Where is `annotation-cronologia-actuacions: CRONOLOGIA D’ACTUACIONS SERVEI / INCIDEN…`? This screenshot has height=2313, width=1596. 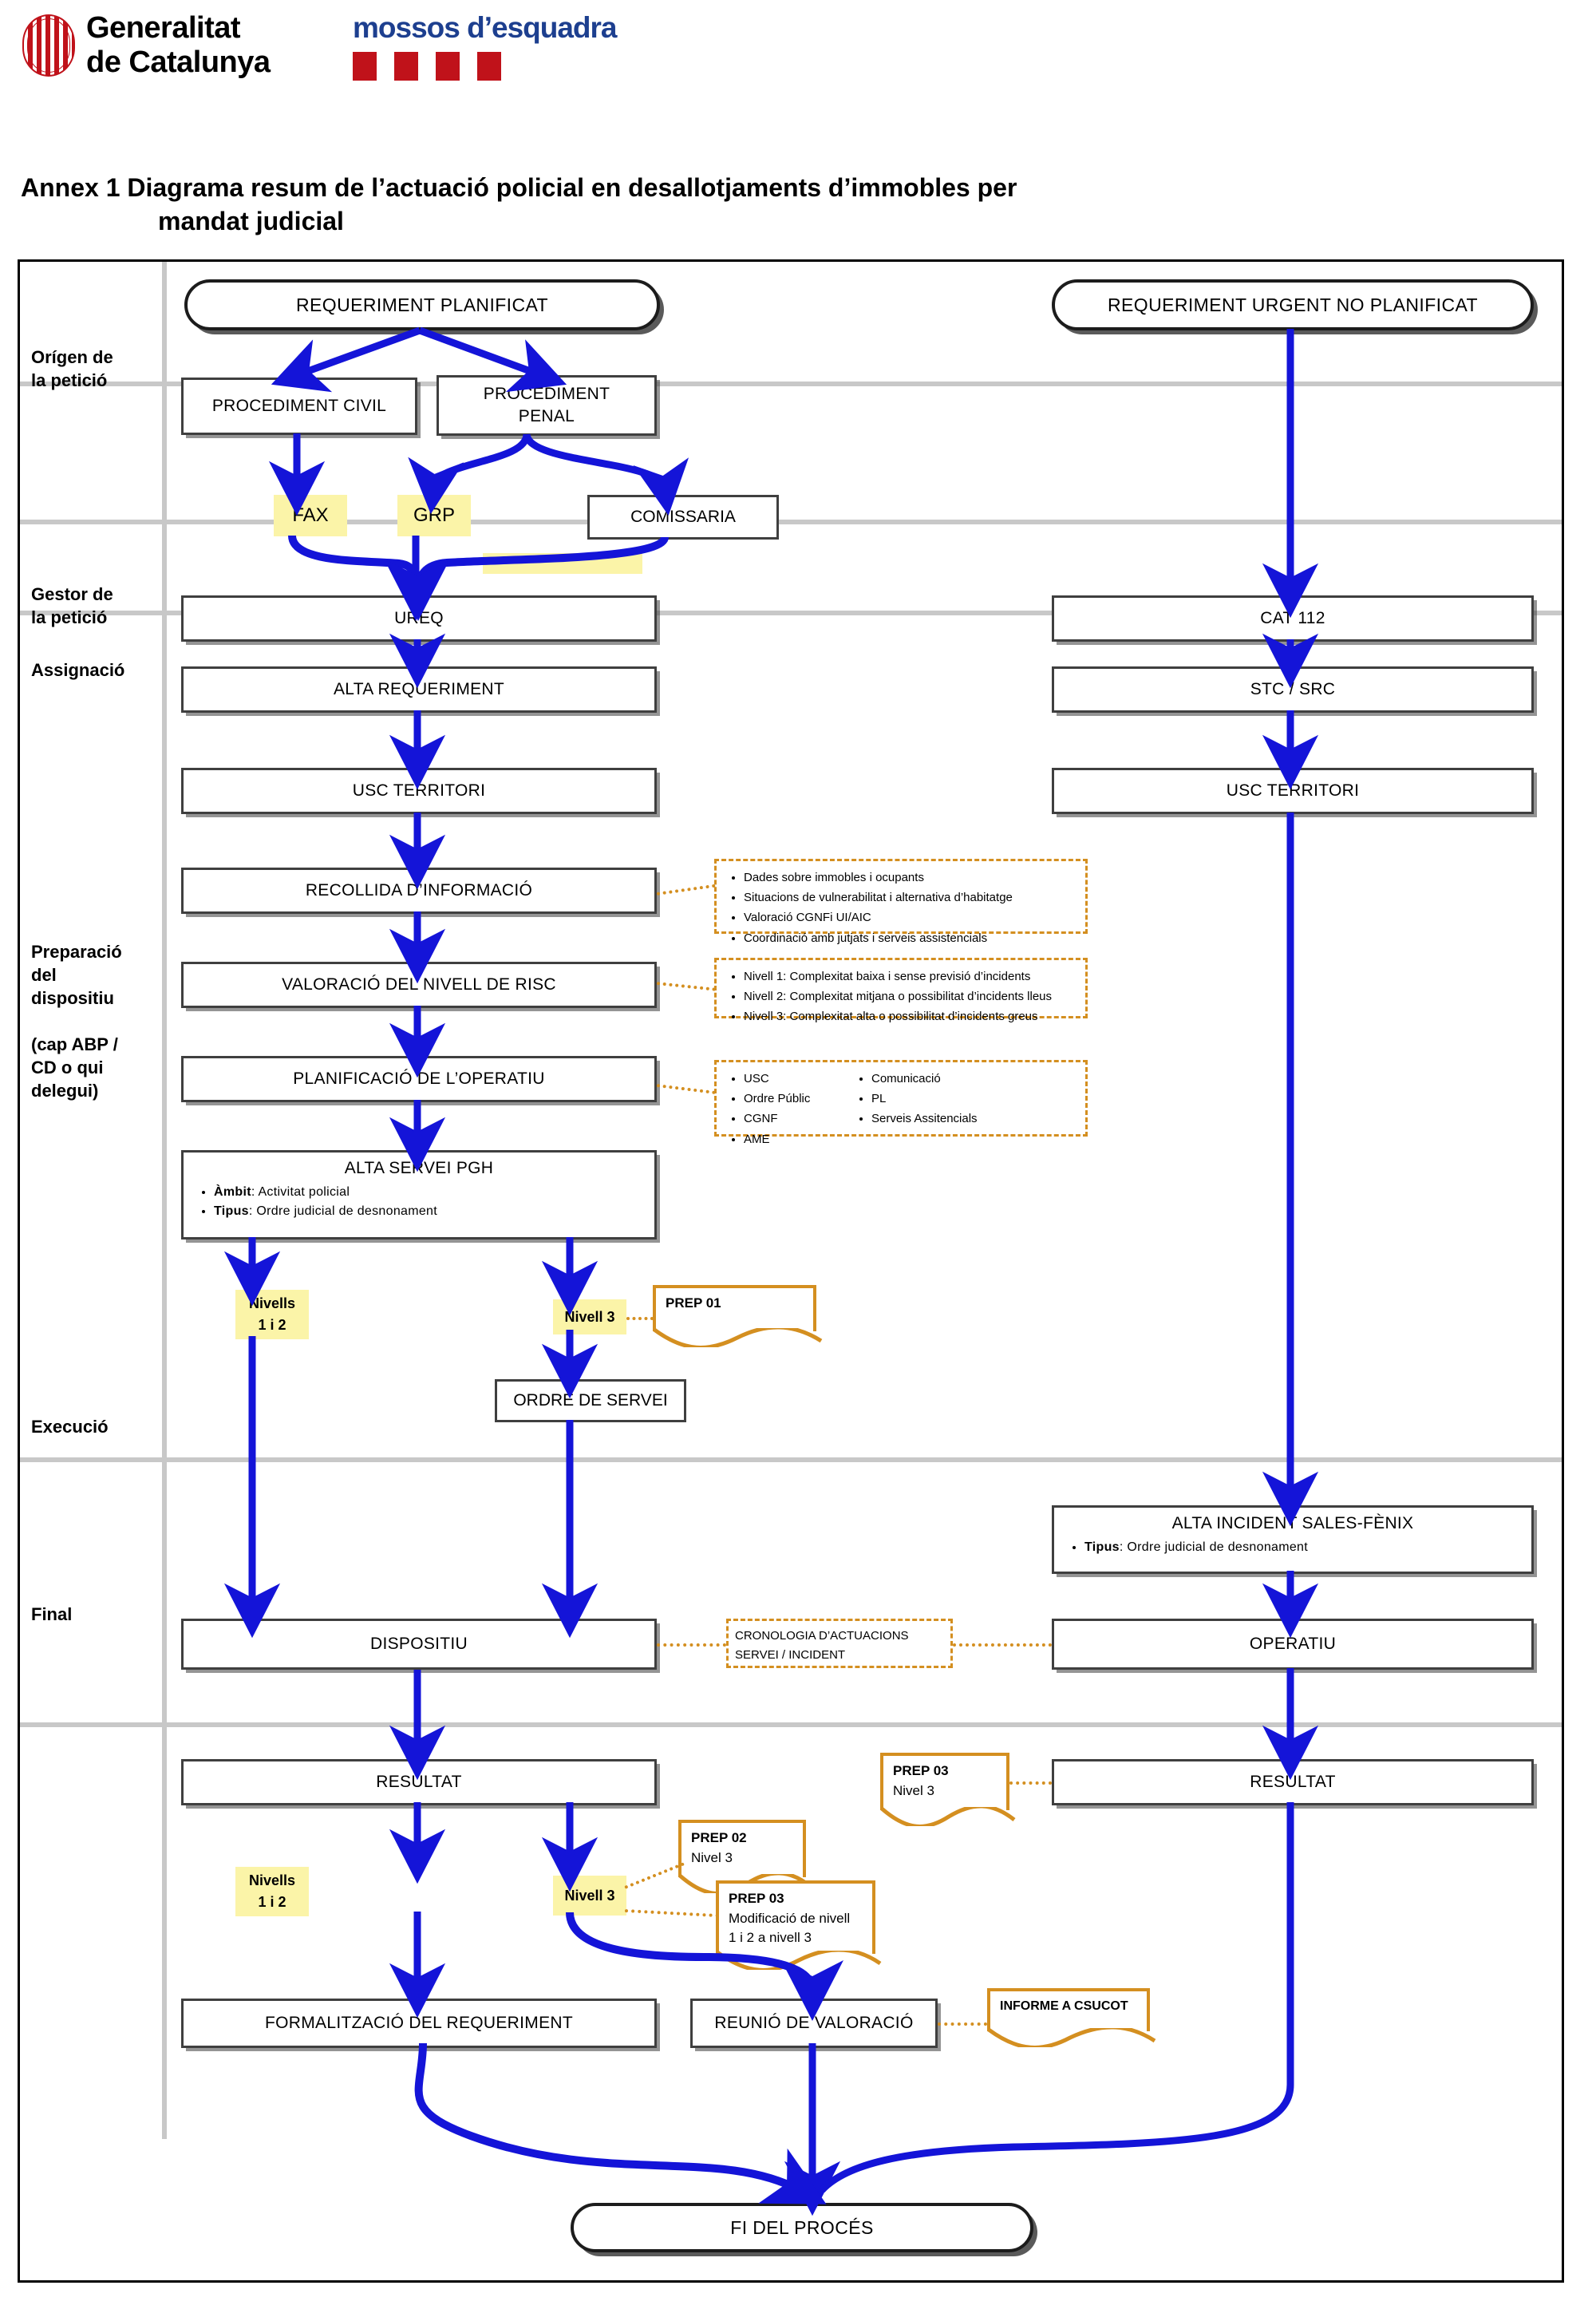 annotation-cronologia-actuacions: CRONOLOGIA D’ACTUACIONS SERVEI / INCIDEN… is located at coordinates (839, 1644).